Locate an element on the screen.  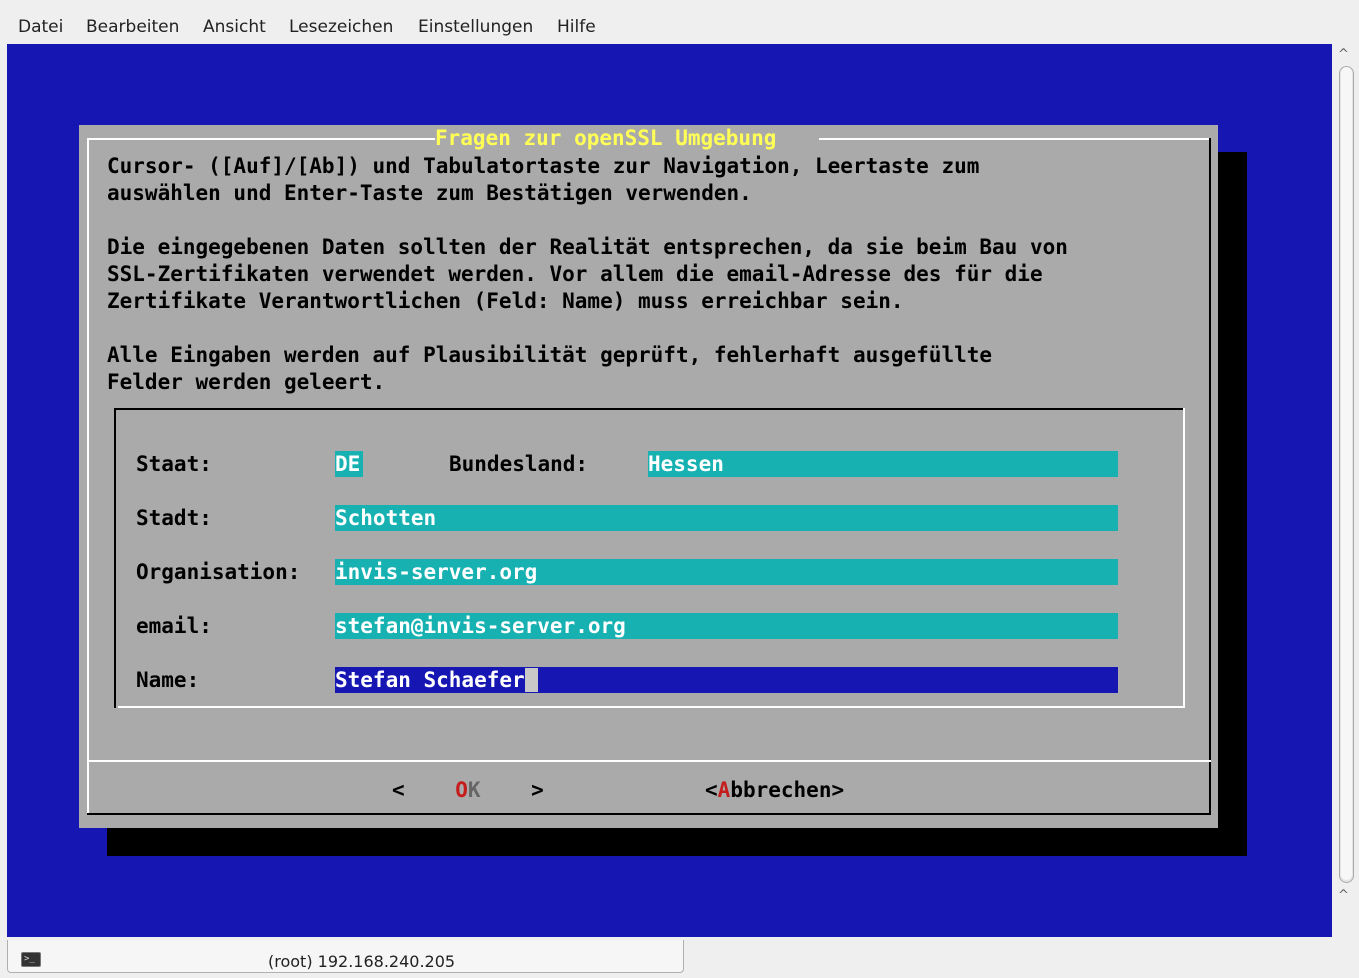
bundesland-label: Bundesland: is located at coordinates (519, 464).